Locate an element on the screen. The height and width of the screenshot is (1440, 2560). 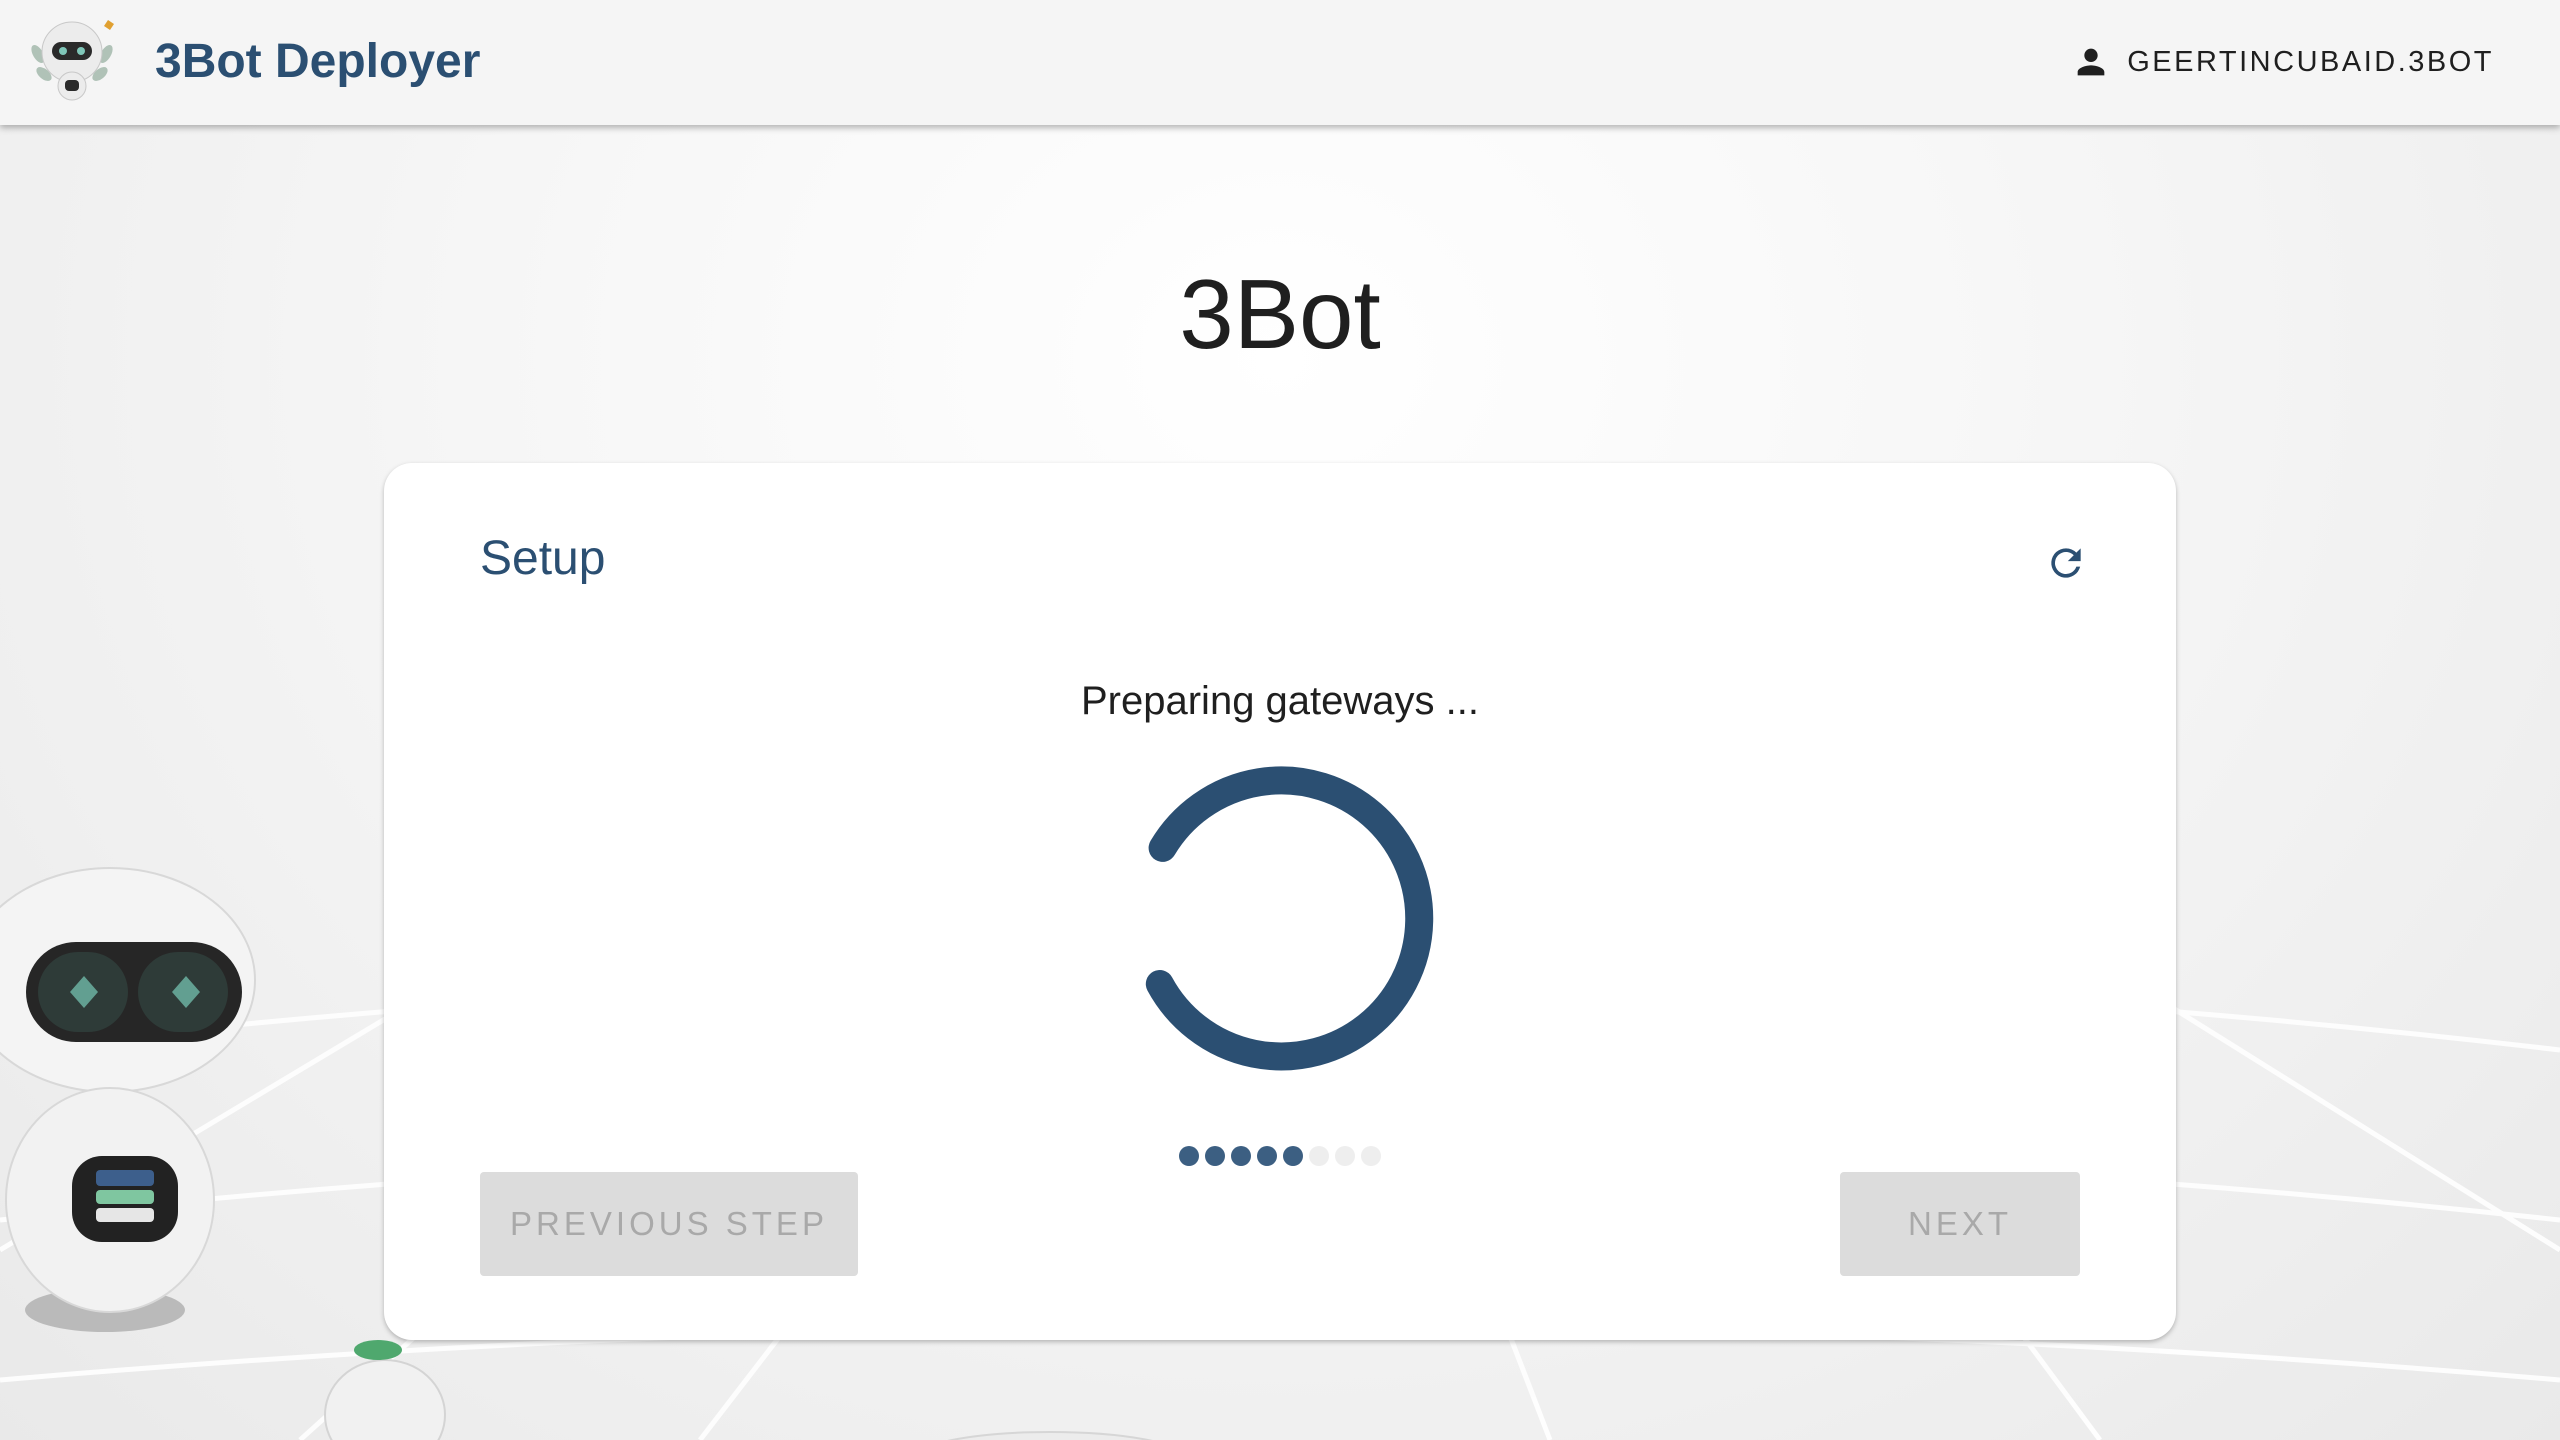
user-menu: GEERTINCUBAID.3BOT is located at coordinates (2282, 62).